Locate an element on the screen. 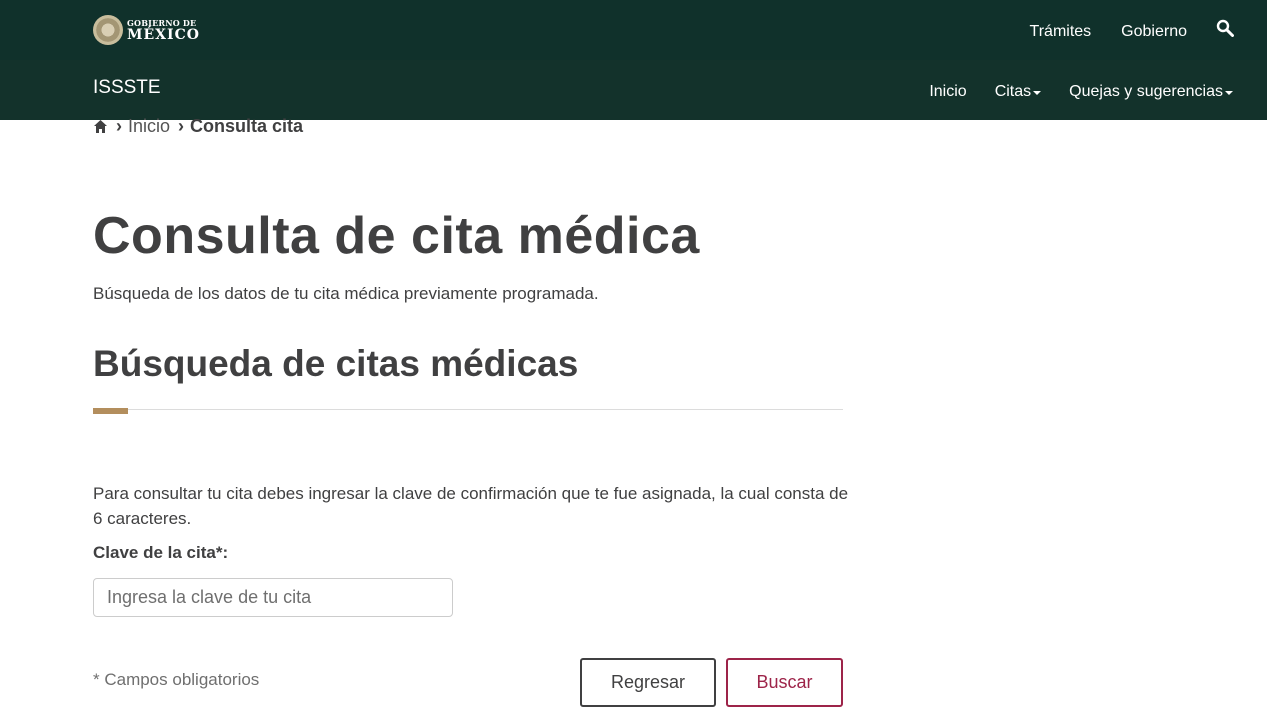 The image size is (1267, 722). breadcrumb-inicio: Inicio is located at coordinates (149, 126).